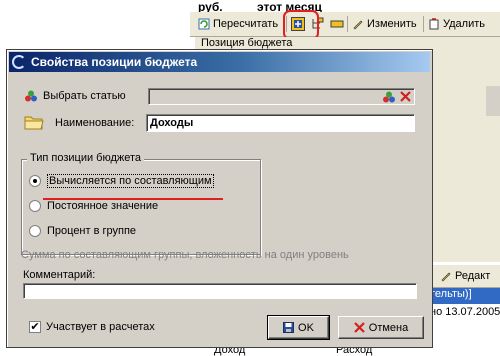 The width and height of the screenshot is (500, 356). I want to click on name-input: Доходы, so click(280, 123).